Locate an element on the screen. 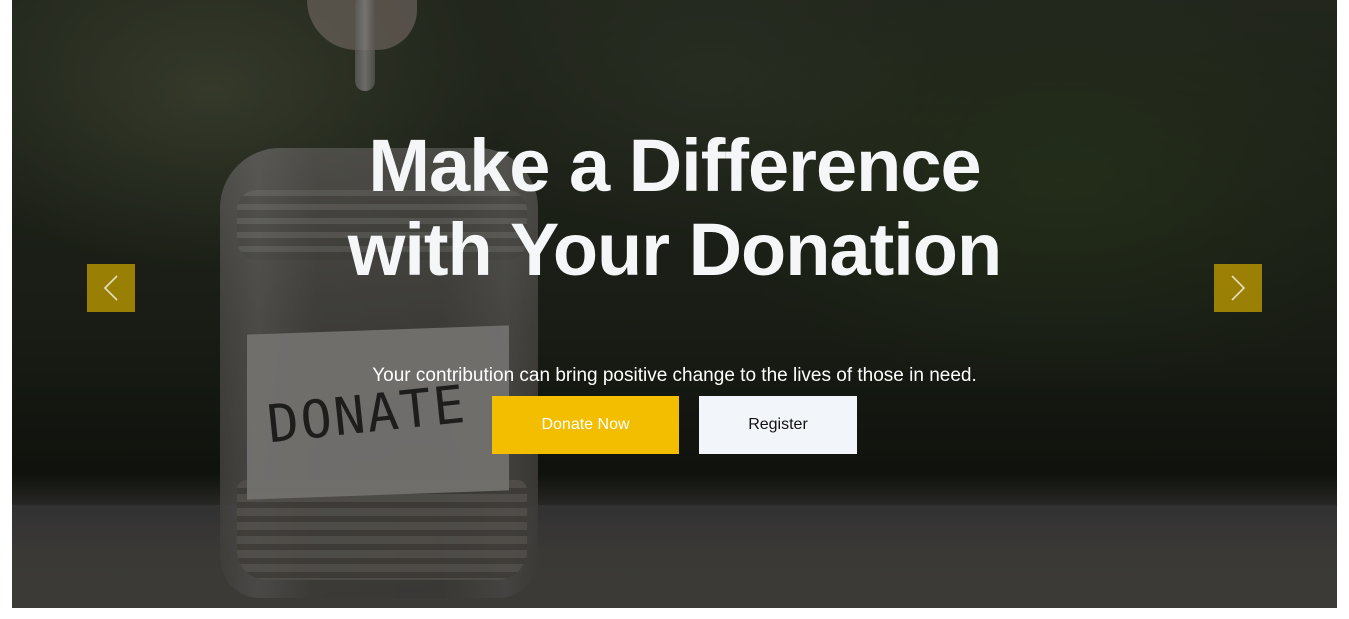  hero-headline-line-1: Make a Difference is located at coordinates (674, 165).